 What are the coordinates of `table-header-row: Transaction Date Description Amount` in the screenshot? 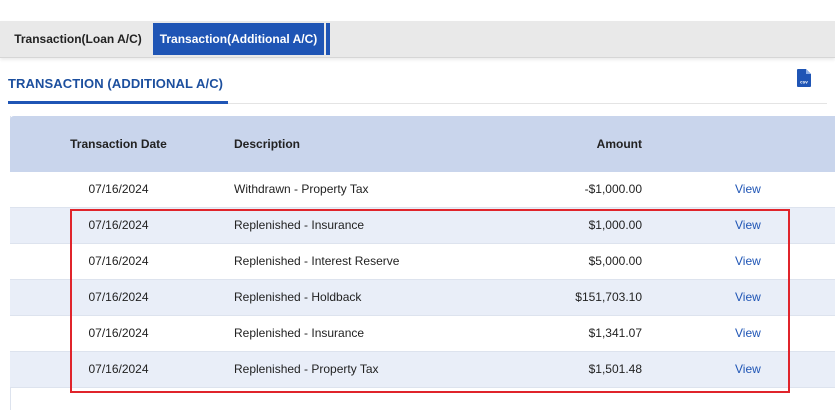 It's located at (422, 144).